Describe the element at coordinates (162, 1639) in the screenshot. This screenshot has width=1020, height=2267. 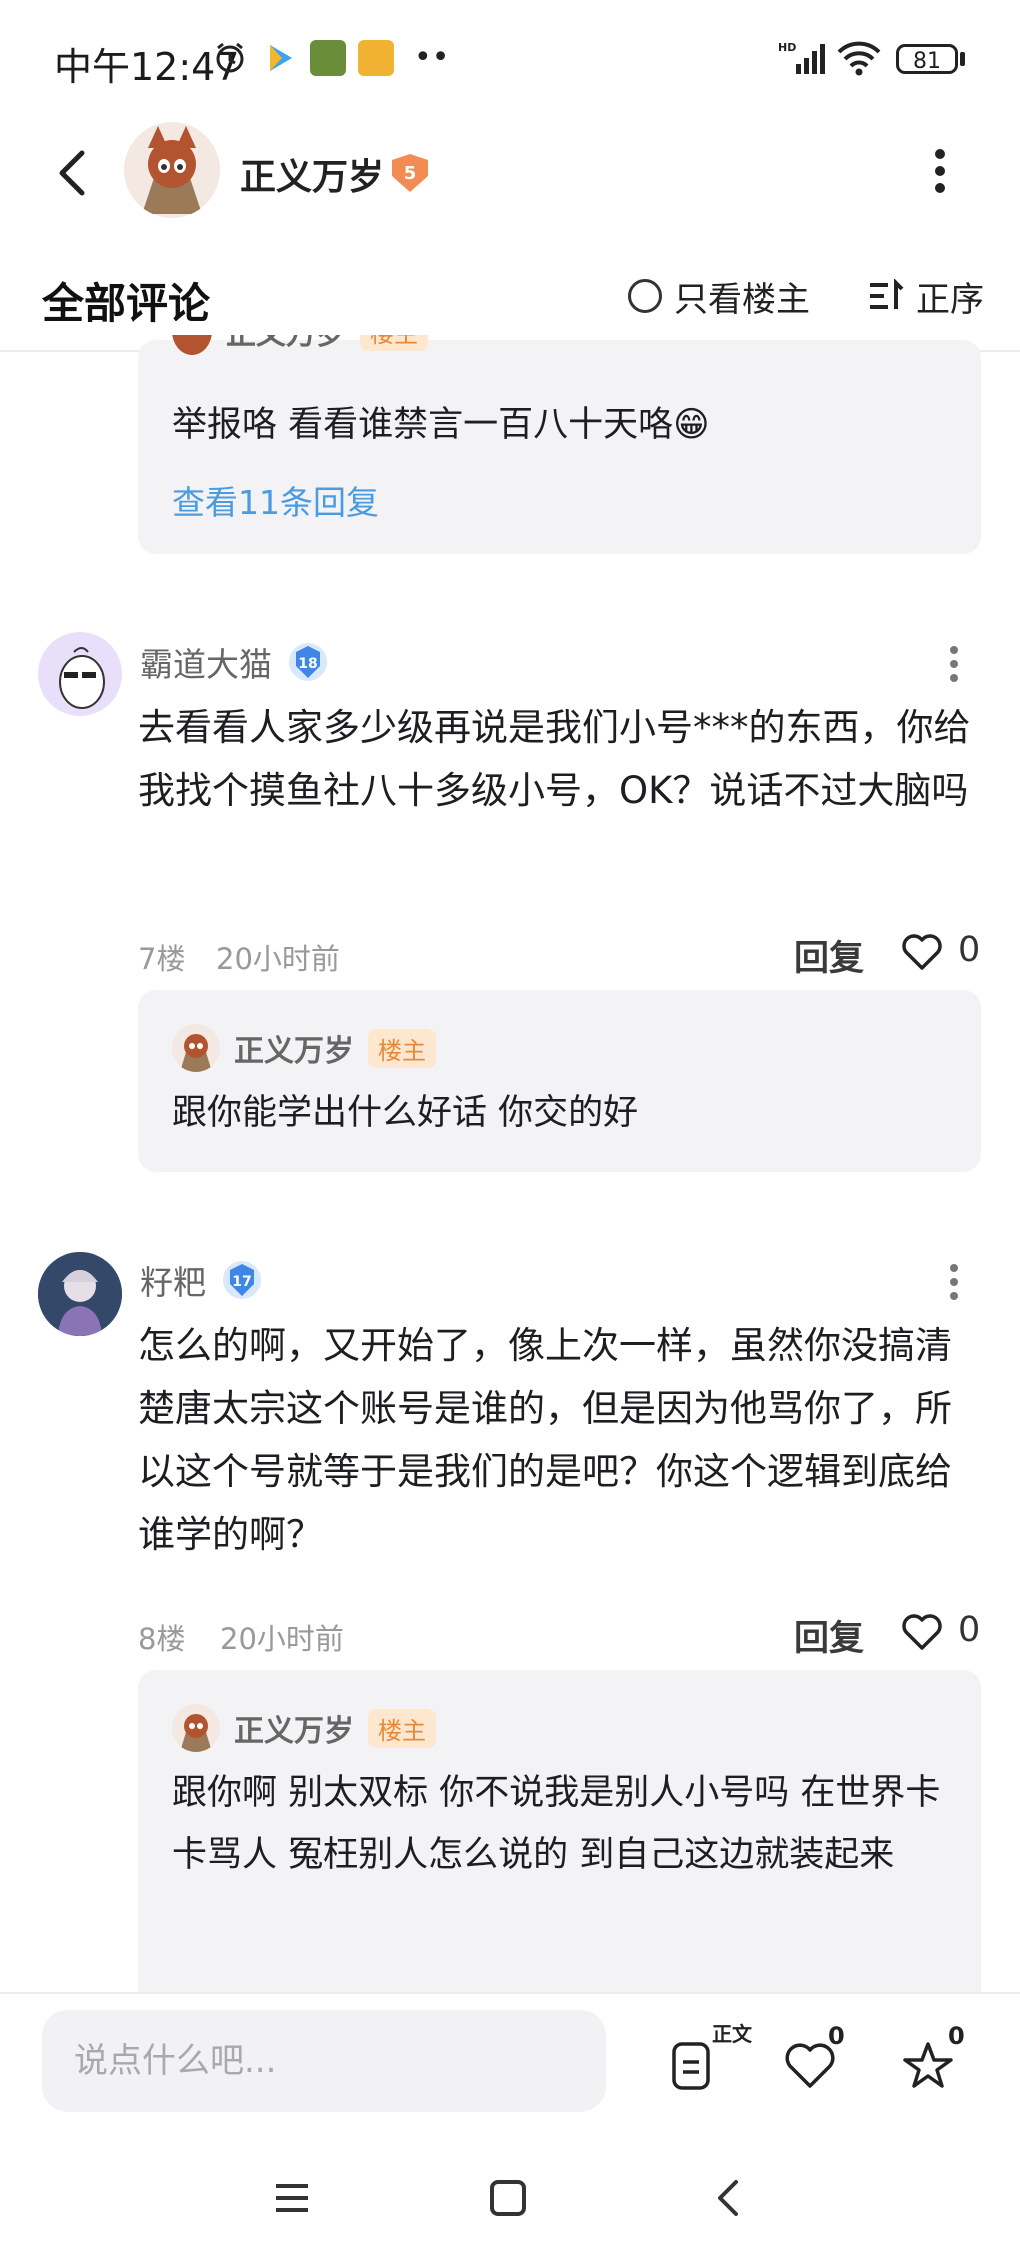
I see `comment-floor: 8楼` at that location.